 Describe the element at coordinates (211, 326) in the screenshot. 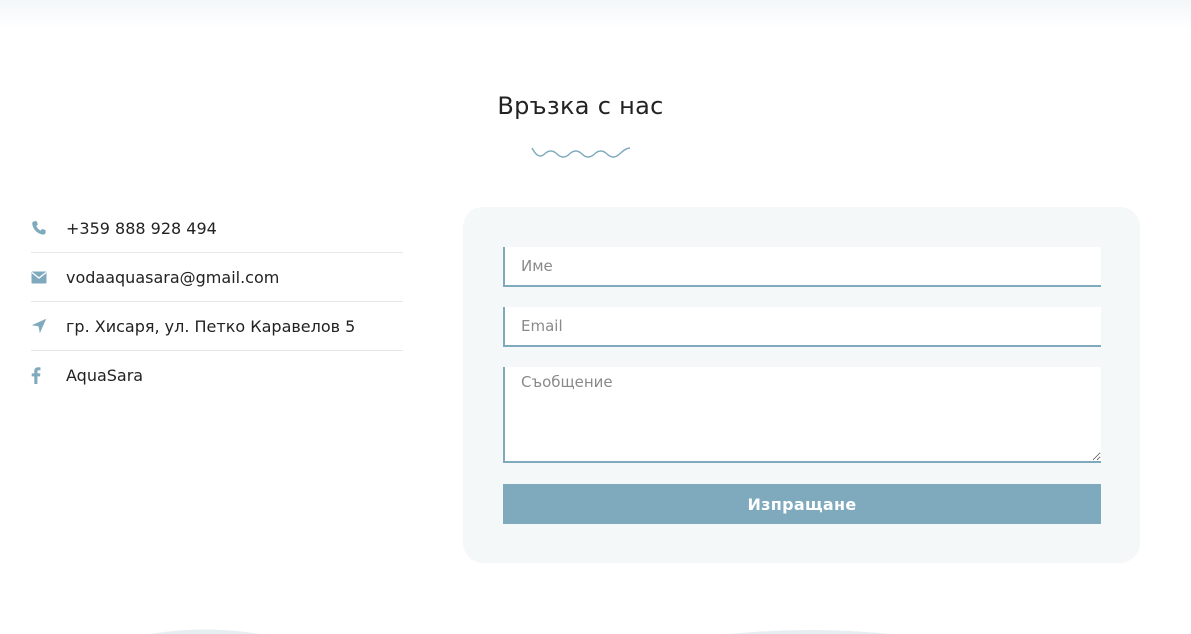

I see `contact-address-text: гр. Хисаря, ул. Петко Каравелов 5` at that location.